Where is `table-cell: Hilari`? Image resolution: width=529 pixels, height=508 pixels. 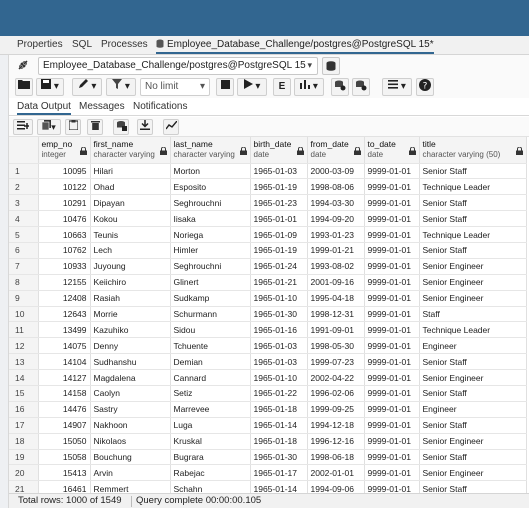
table-cell: Hilari is located at coordinates (130, 171).